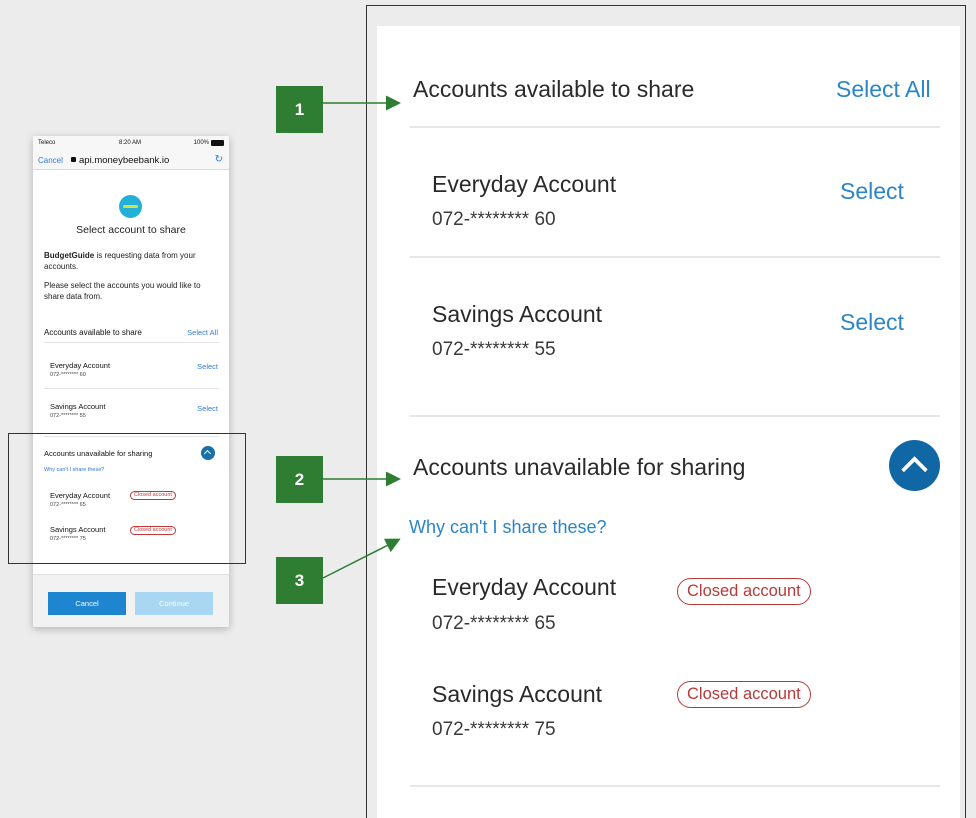 Image resolution: width=976 pixels, height=818 pixels. What do you see at coordinates (361, 337) in the screenshot?
I see `callout-arrows` at bounding box center [361, 337].